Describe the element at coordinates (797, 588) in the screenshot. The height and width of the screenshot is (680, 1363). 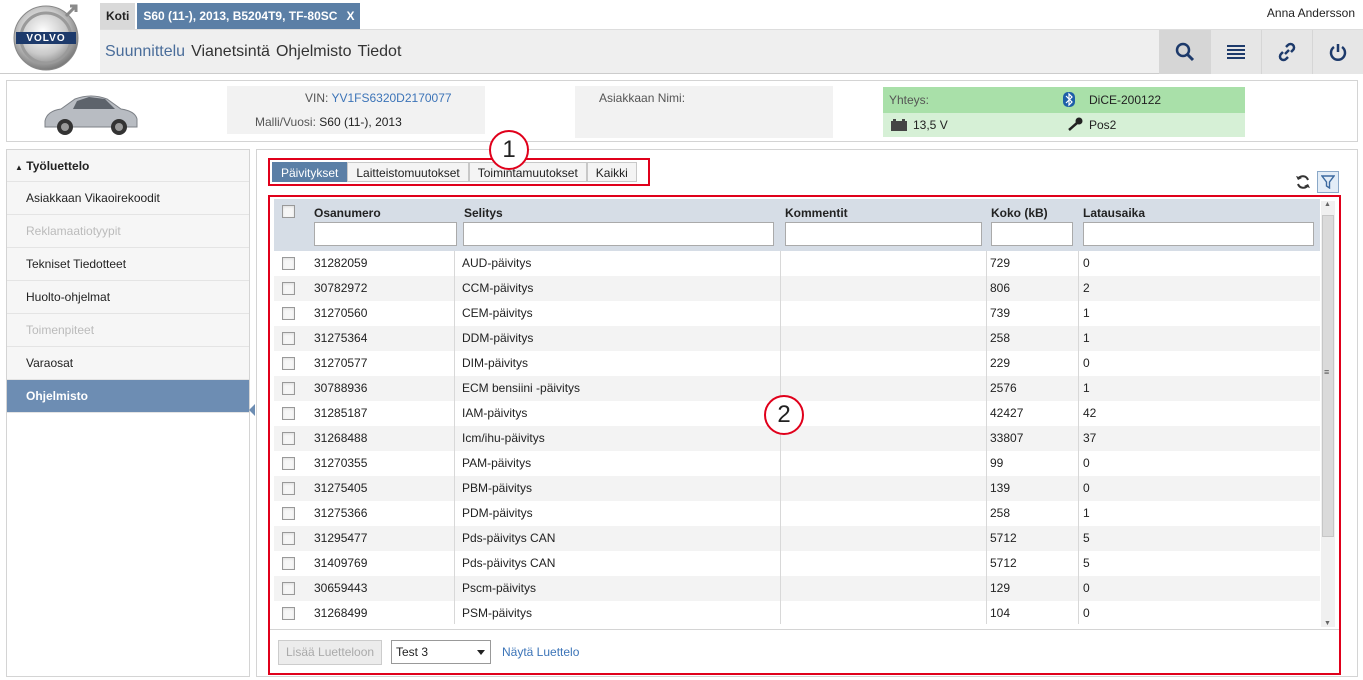
I see `table-row: 30659443 Pscm-päivitys 129 0` at that location.